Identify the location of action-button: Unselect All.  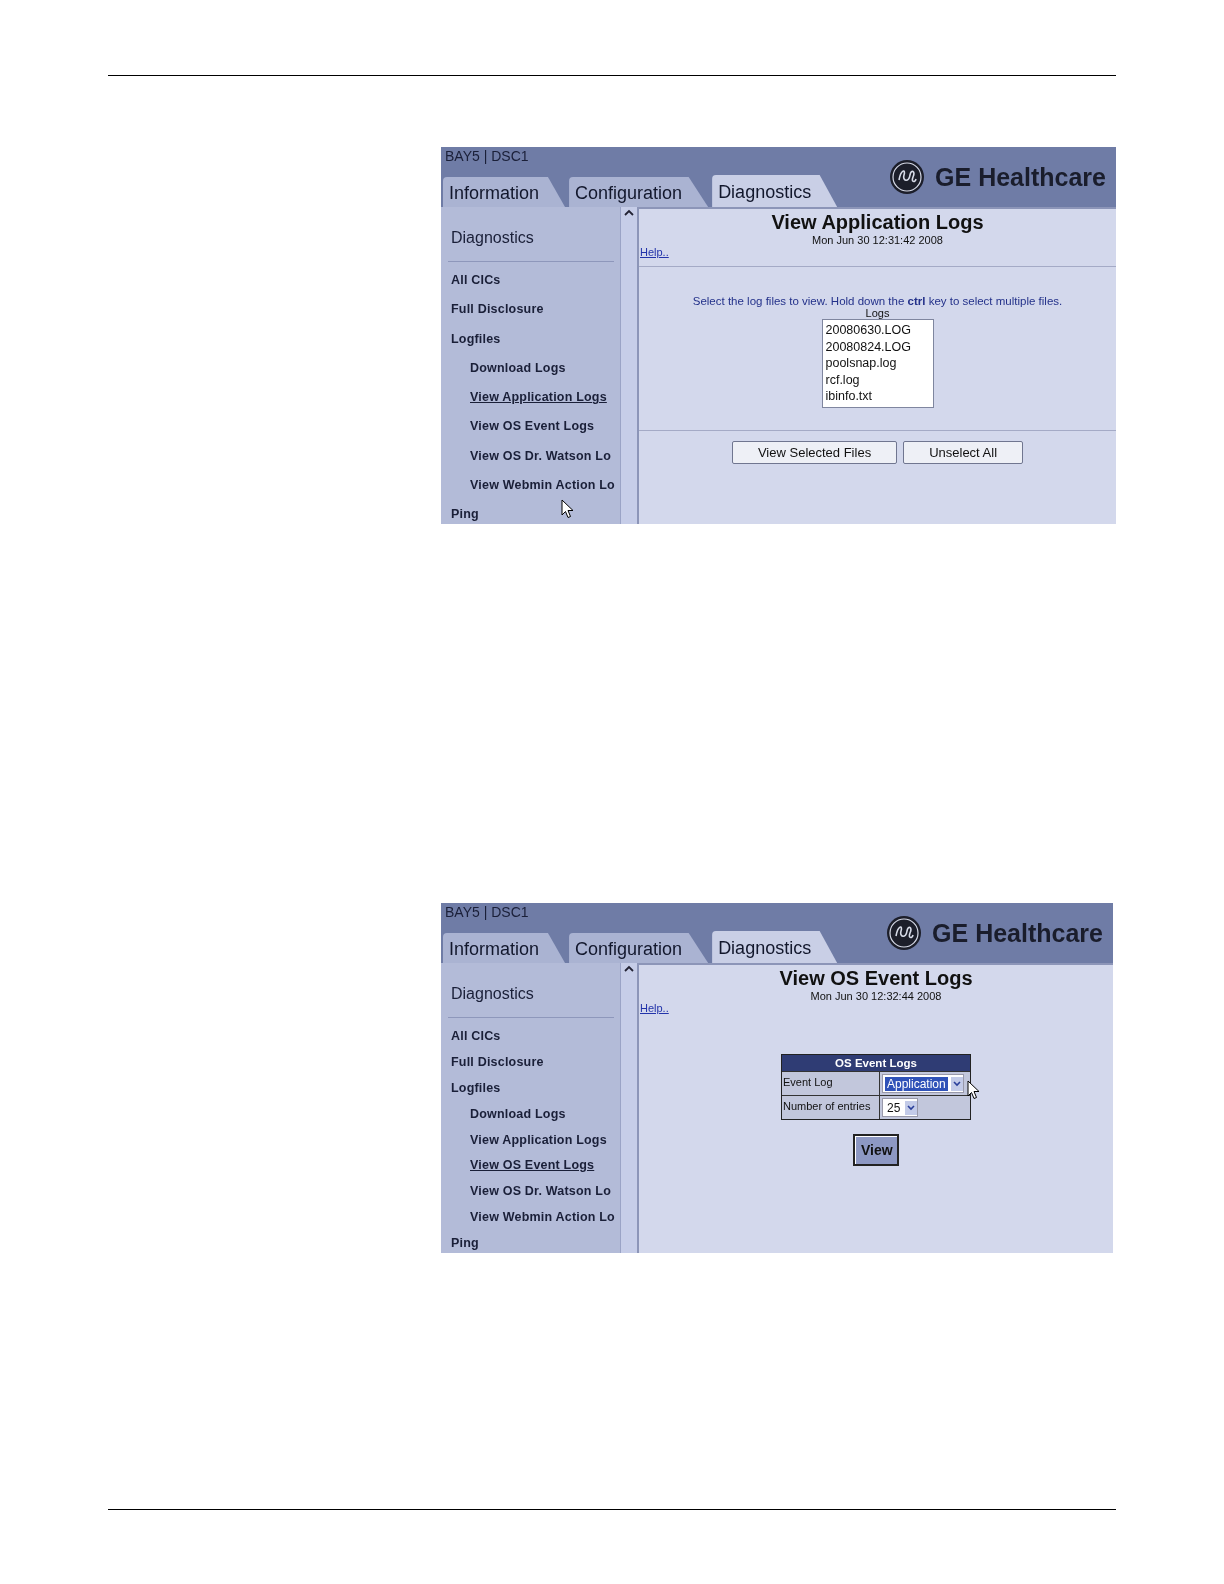
(963, 452).